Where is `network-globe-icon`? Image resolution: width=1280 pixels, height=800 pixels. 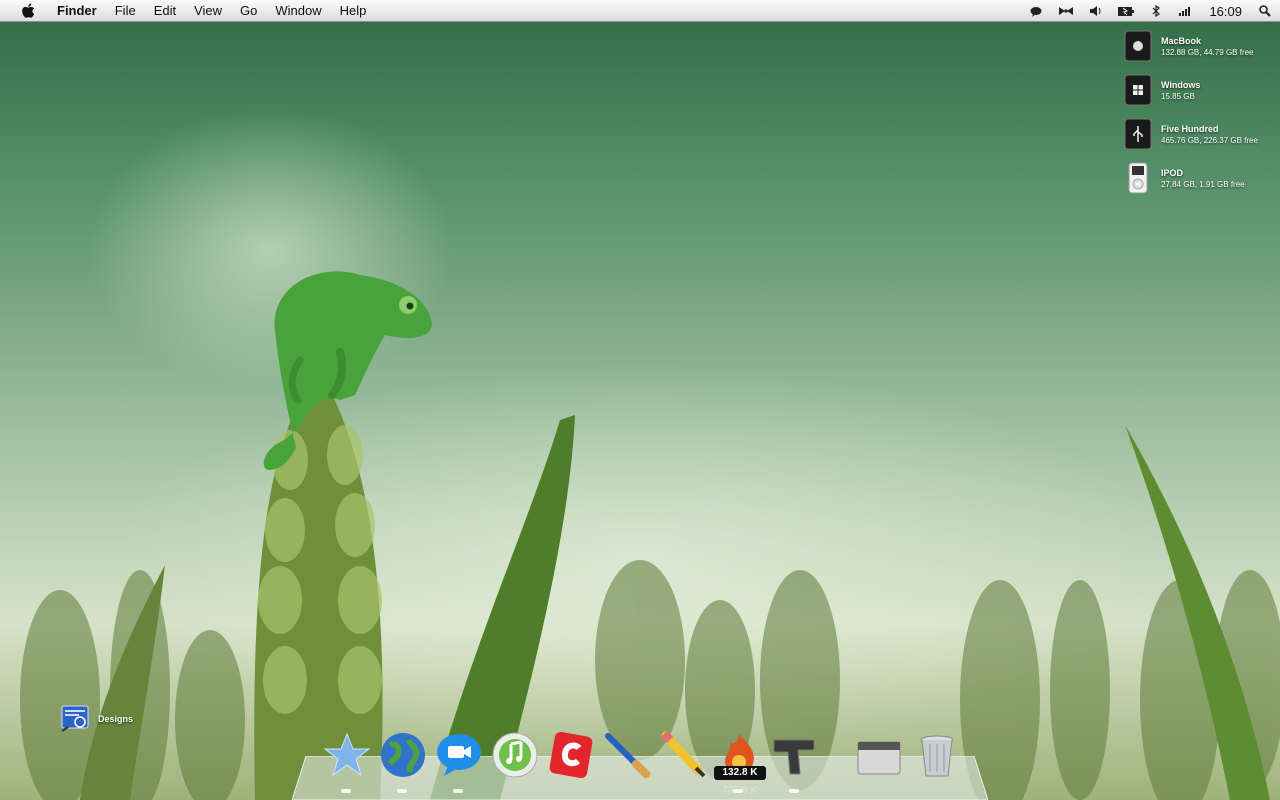
network-globe-icon is located at coordinates (403, 755).